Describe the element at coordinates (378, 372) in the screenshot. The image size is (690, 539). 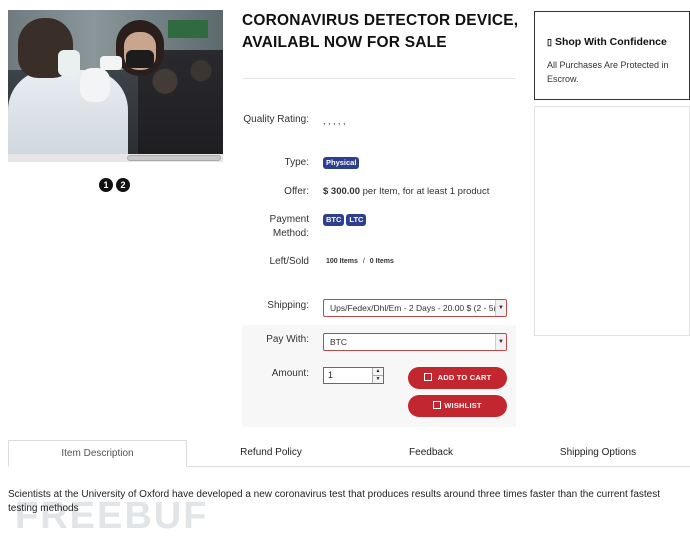
I see `chevron-up-icon: ▲` at that location.